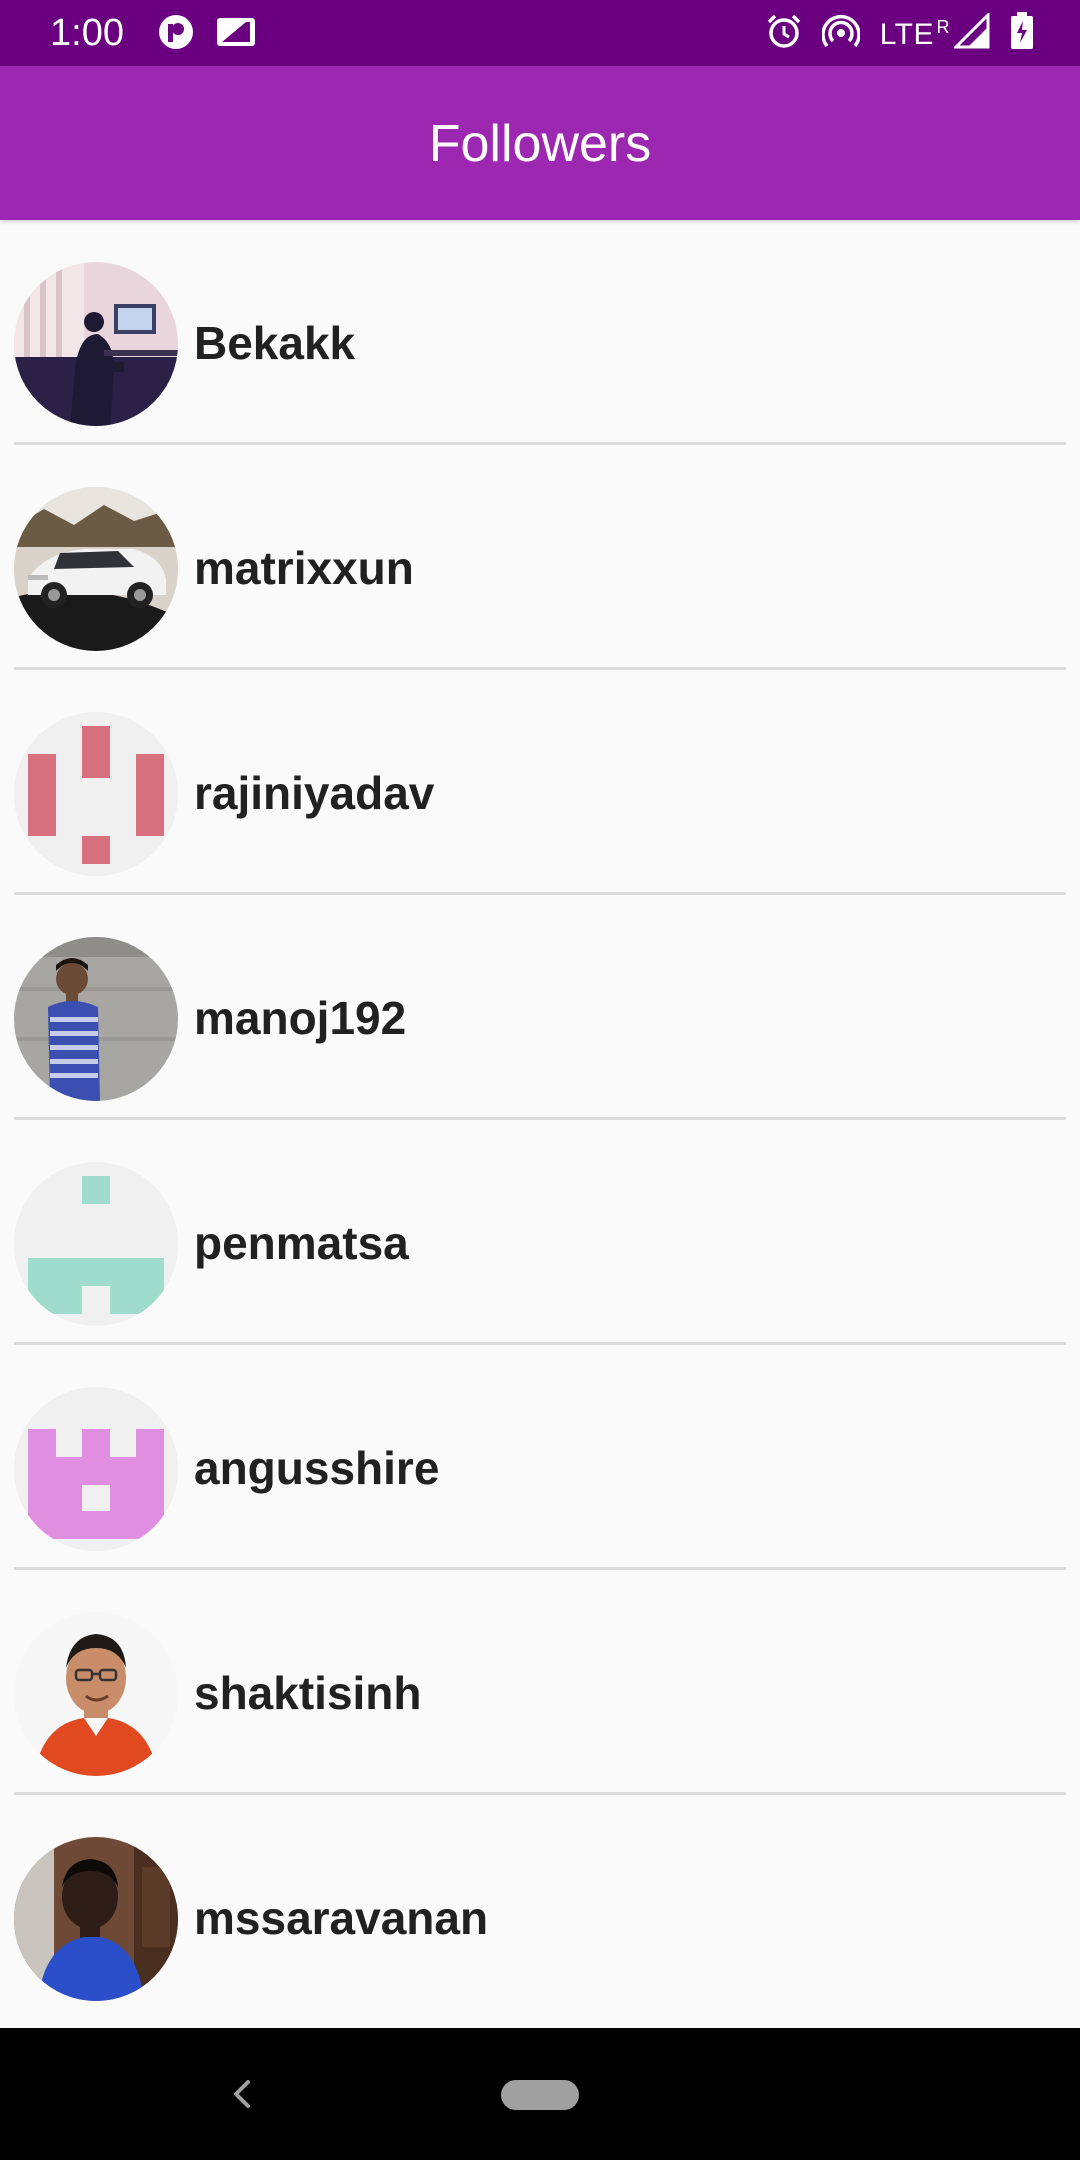 This screenshot has height=2160, width=1080. Describe the element at coordinates (784, 35) in the screenshot. I see `alarm-icon` at that location.